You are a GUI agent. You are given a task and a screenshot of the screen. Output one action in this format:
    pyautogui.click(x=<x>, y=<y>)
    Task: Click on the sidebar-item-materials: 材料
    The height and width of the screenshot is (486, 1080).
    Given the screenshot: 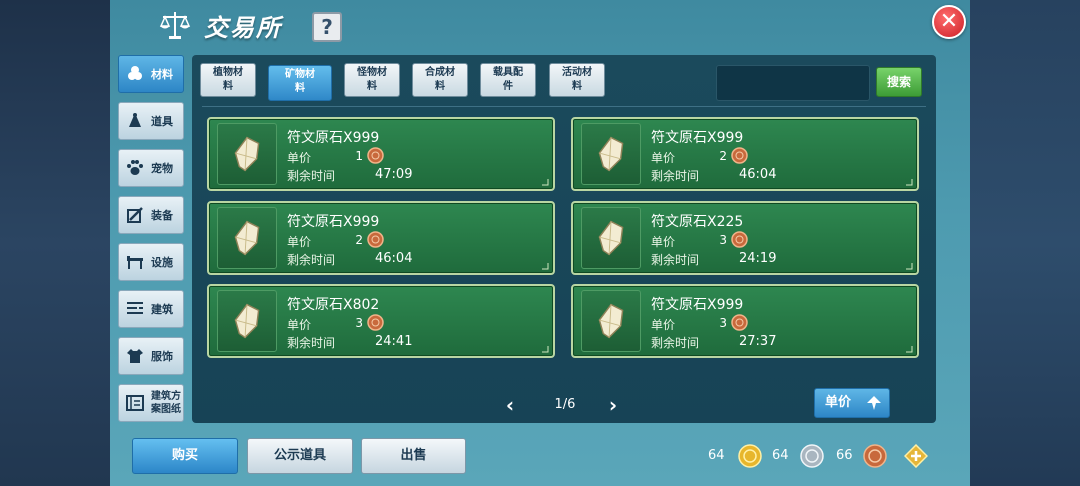 What is the action you would take?
    pyautogui.click(x=151, y=74)
    